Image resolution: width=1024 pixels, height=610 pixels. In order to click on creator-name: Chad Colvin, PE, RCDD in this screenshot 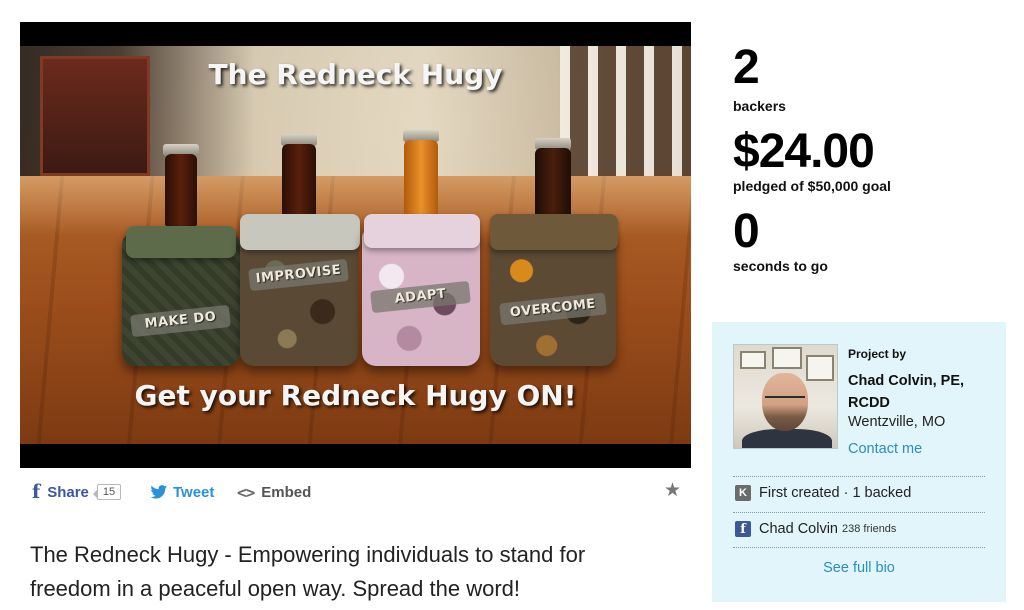, I will do `click(923, 392)`.